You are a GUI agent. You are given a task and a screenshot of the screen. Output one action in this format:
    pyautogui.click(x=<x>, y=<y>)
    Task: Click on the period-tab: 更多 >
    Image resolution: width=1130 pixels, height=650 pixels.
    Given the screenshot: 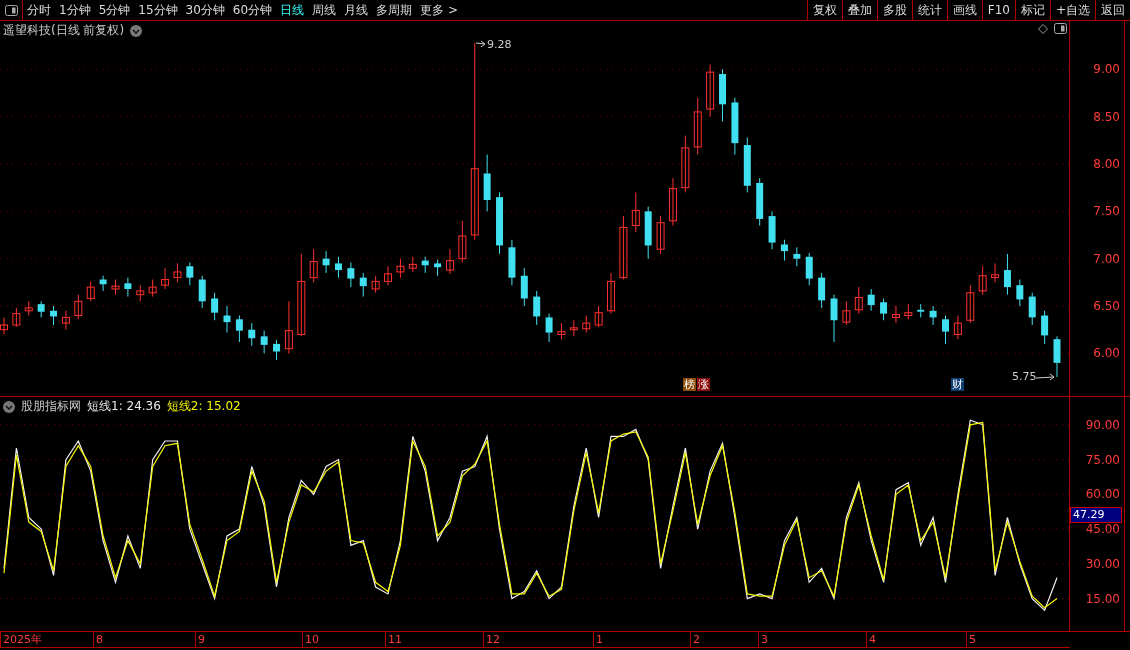 What is the action you would take?
    pyautogui.click(x=439, y=10)
    